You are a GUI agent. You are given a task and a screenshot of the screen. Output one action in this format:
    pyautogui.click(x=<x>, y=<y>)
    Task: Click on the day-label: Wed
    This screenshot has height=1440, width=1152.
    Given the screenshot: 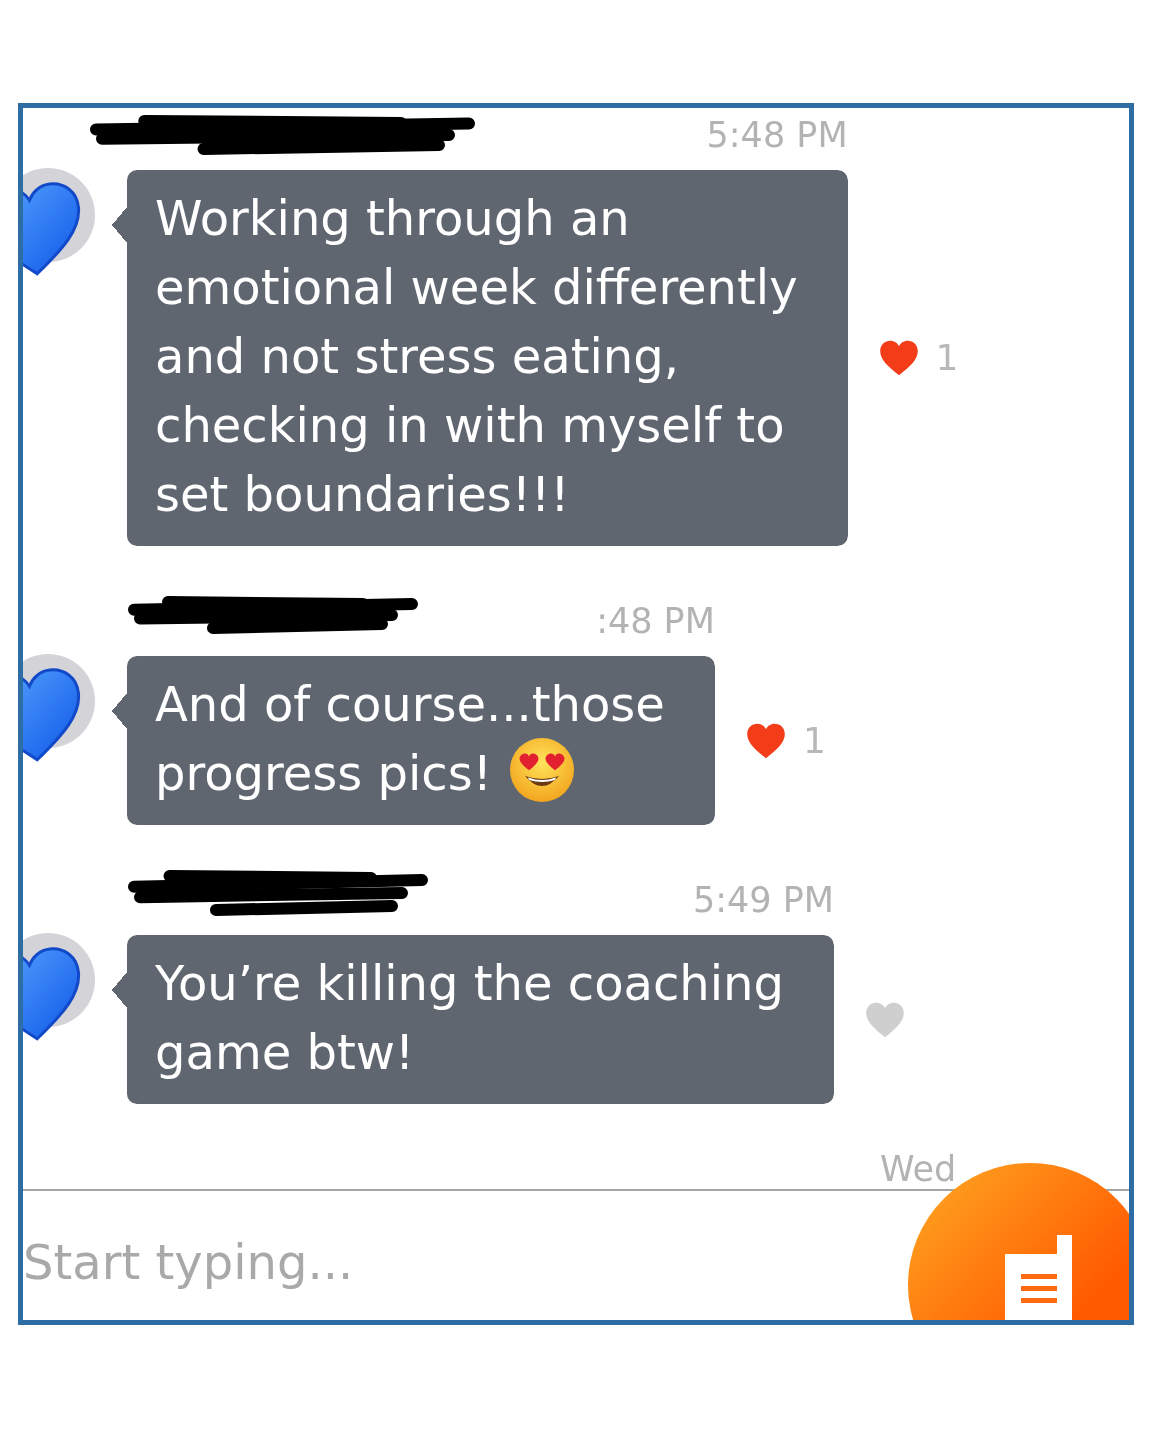 What is the action you would take?
    pyautogui.click(x=918, y=1169)
    